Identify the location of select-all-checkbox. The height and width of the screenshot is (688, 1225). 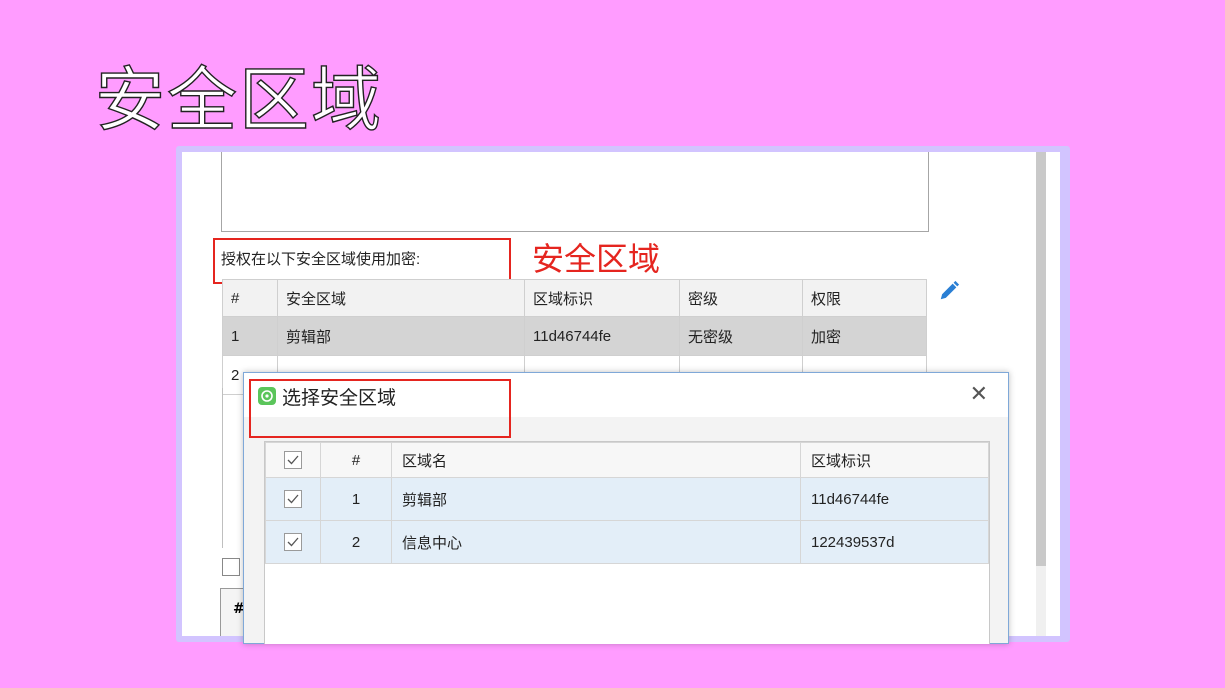
(293, 460).